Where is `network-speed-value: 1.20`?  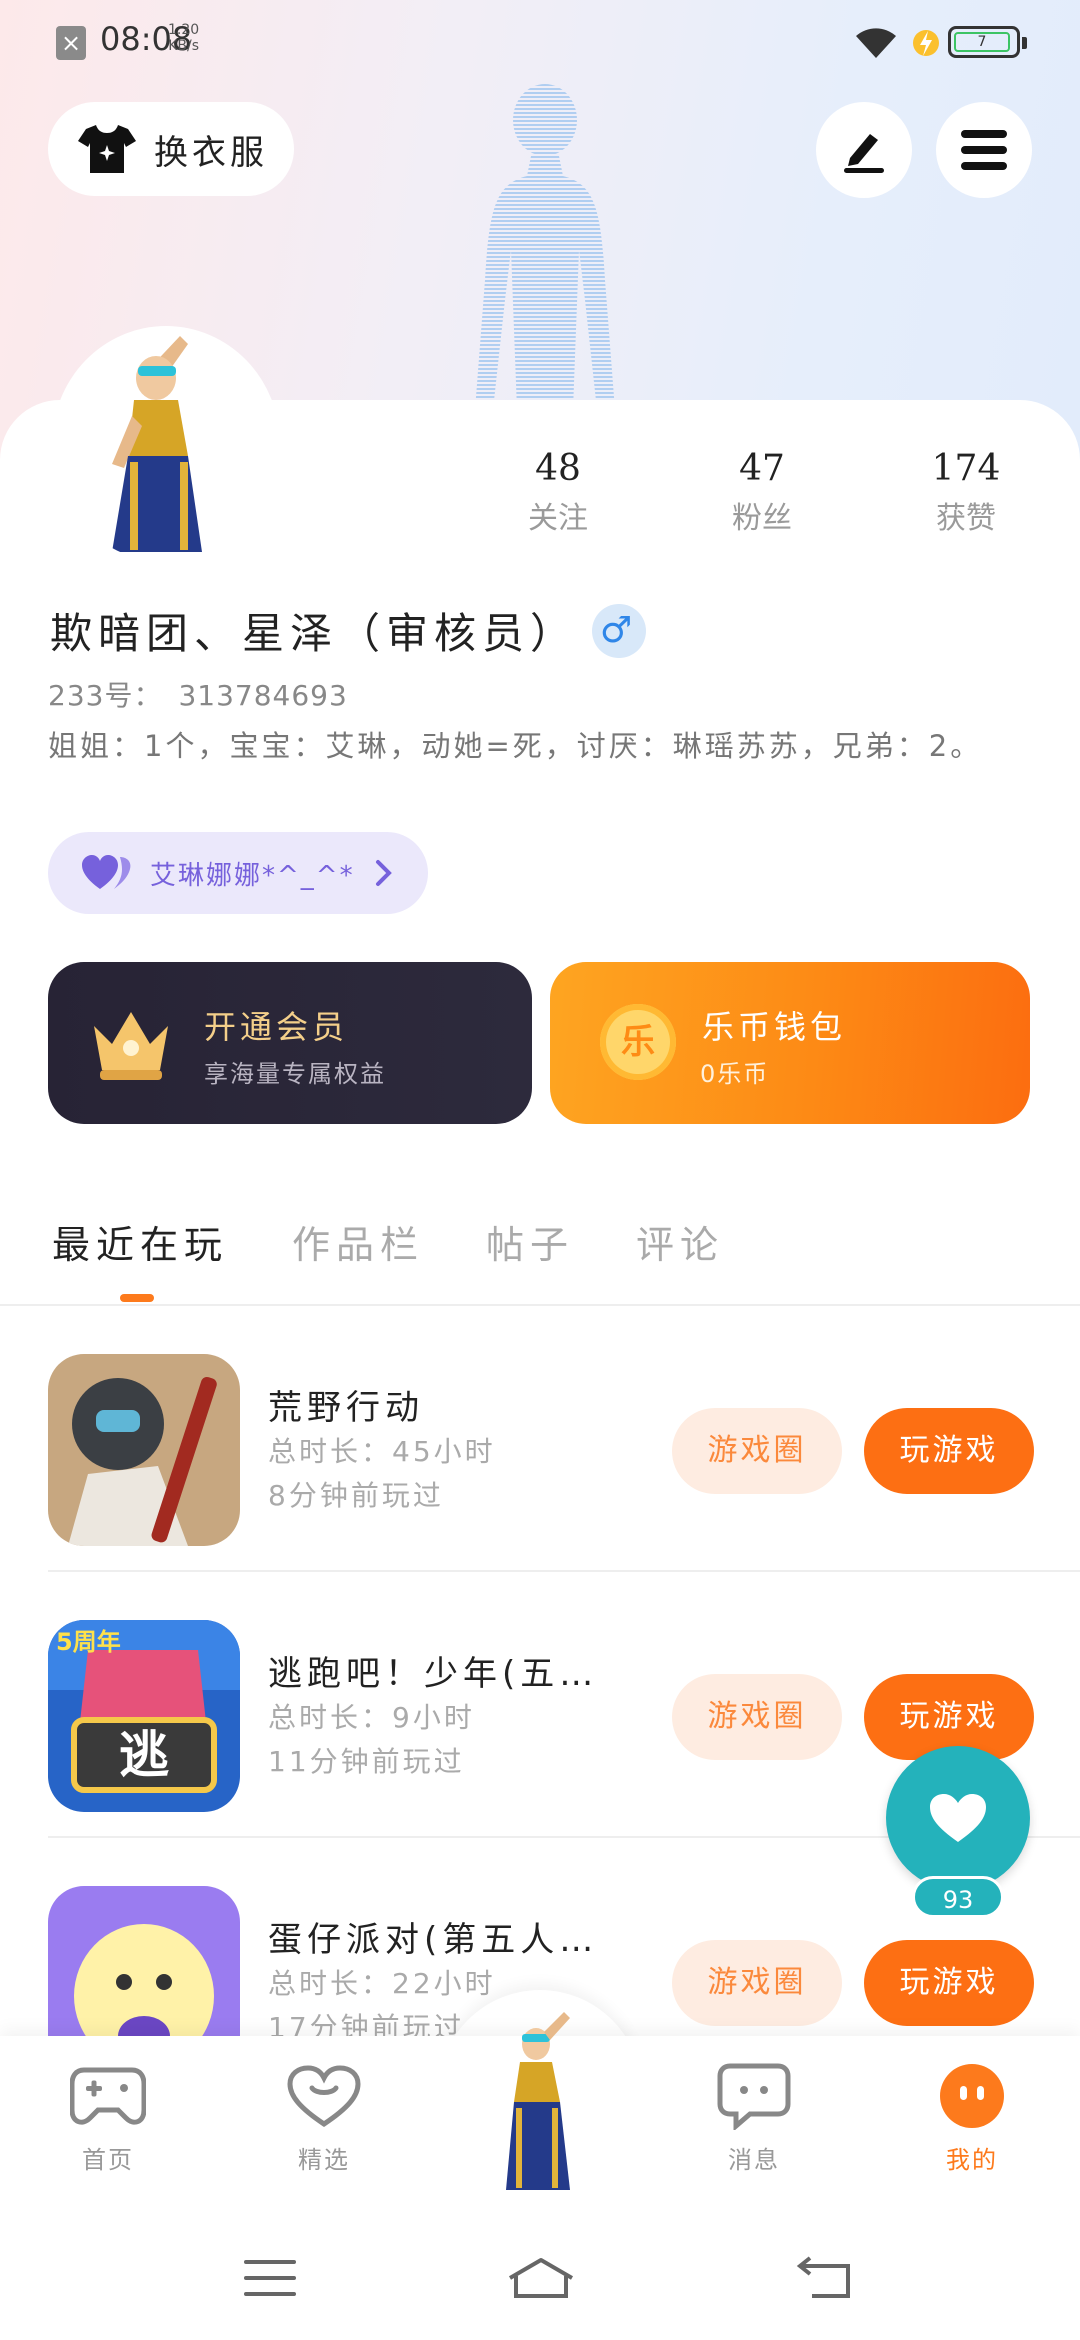 network-speed-value: 1.20 is located at coordinates (184, 30).